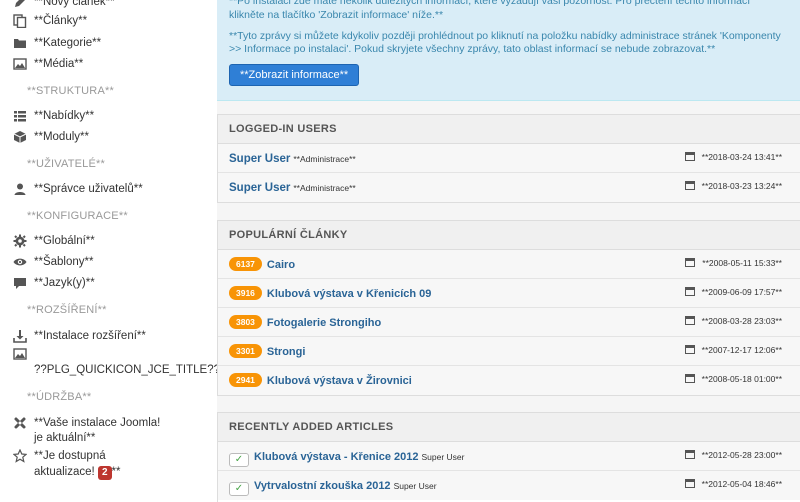  I want to click on copy-icon, so click(20, 21).